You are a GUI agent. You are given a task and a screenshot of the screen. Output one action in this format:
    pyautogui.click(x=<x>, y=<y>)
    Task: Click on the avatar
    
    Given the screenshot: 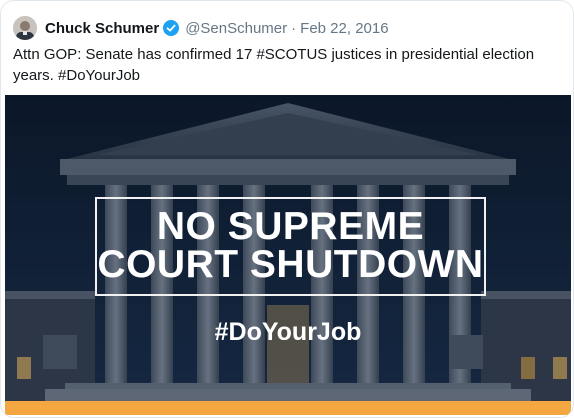 What is the action you would take?
    pyautogui.click(x=25, y=28)
    